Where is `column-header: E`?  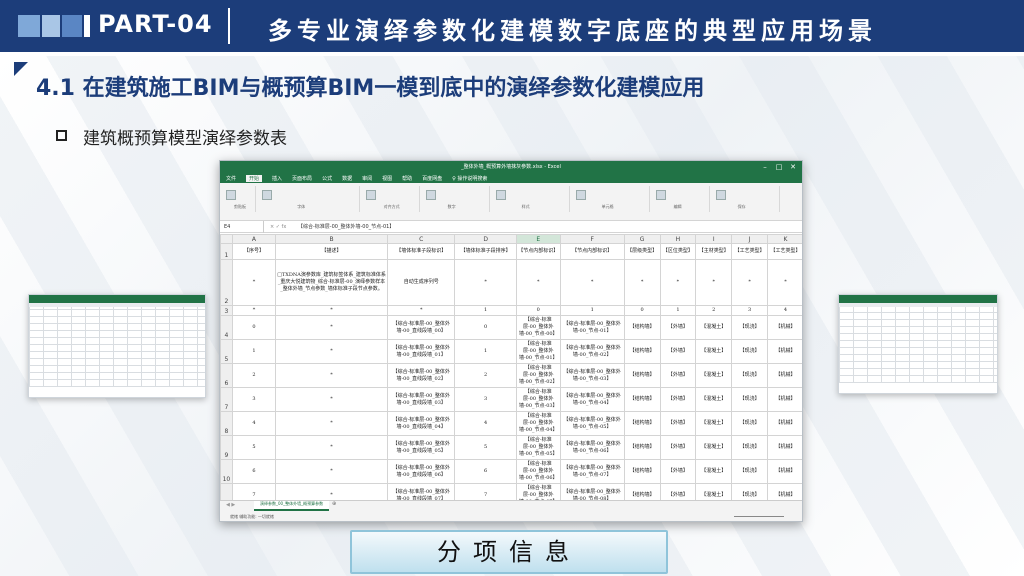
column-header: E is located at coordinates (538, 239).